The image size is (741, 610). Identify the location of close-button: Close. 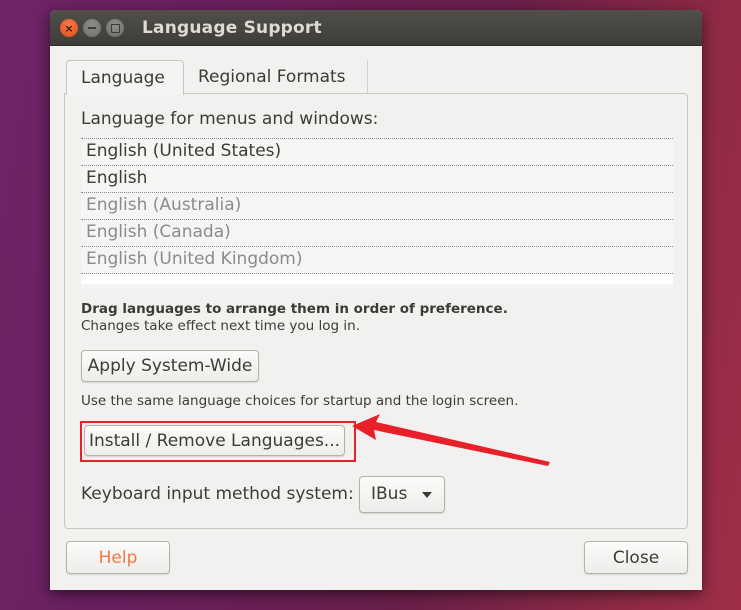
(636, 557).